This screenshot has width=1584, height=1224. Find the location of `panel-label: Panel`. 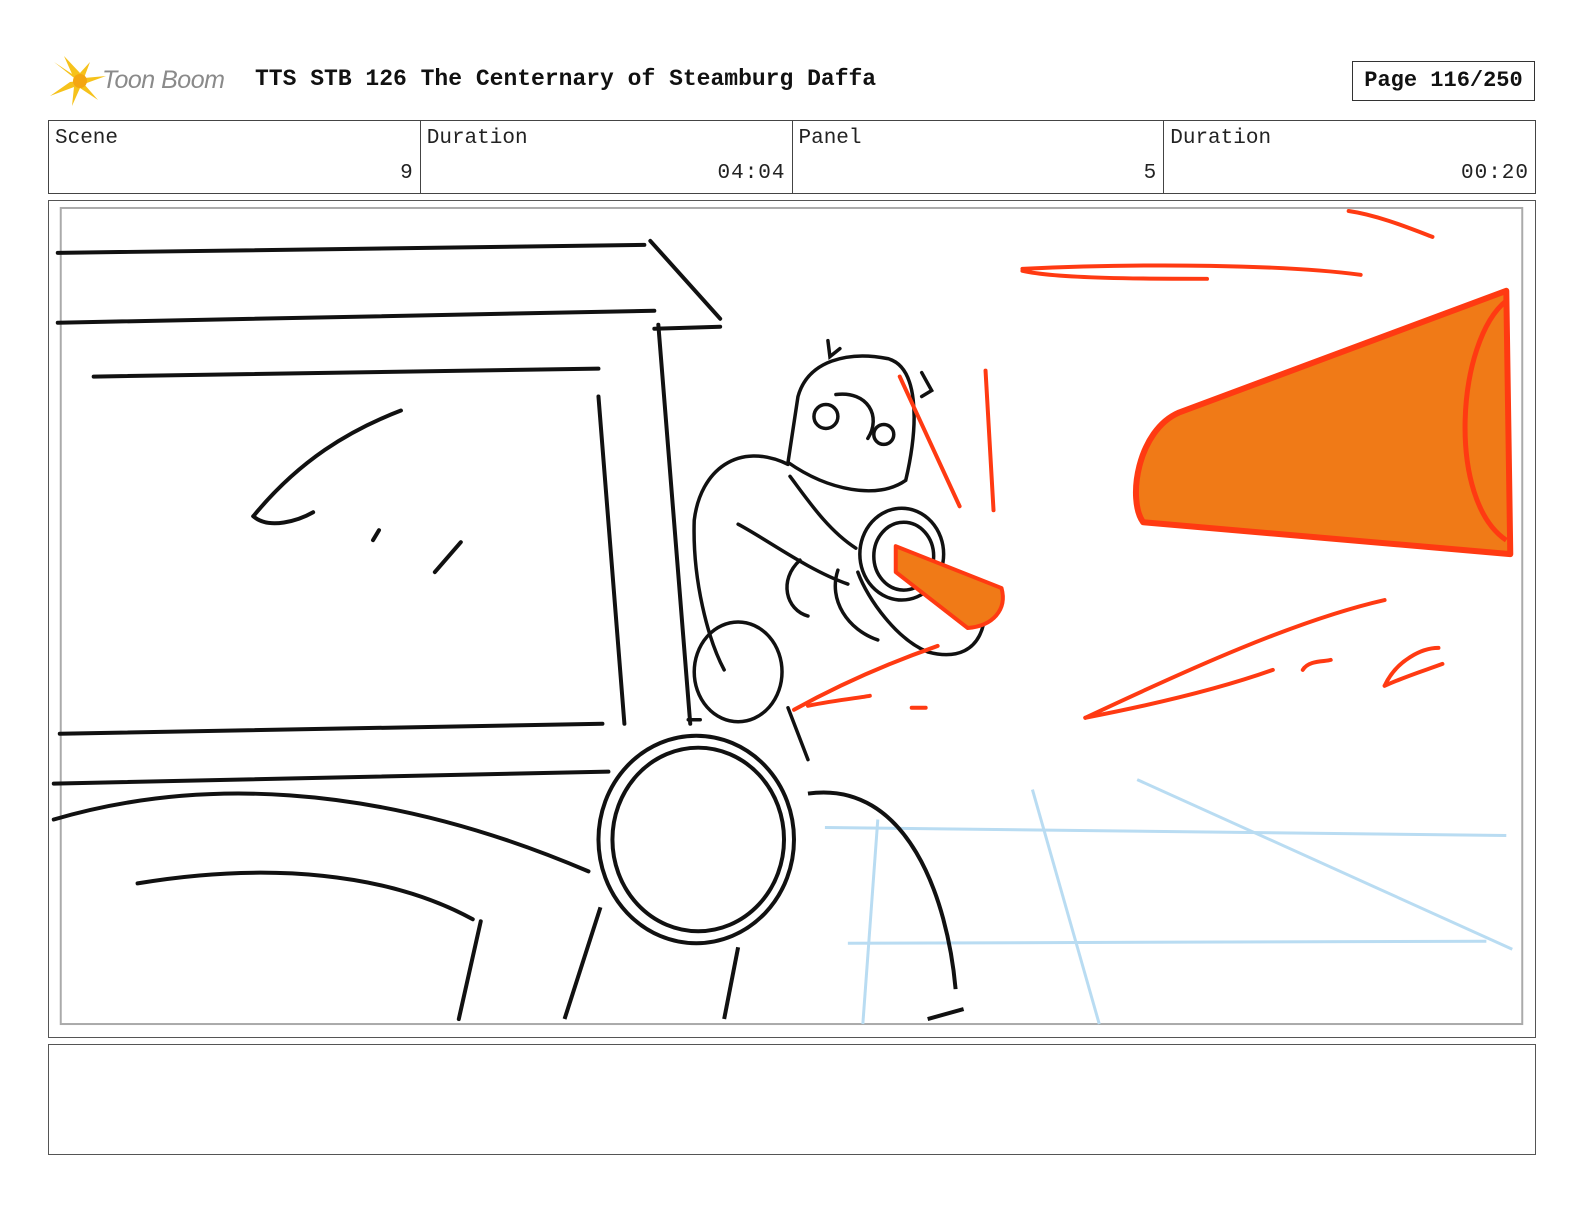

panel-label: Panel is located at coordinates (830, 138).